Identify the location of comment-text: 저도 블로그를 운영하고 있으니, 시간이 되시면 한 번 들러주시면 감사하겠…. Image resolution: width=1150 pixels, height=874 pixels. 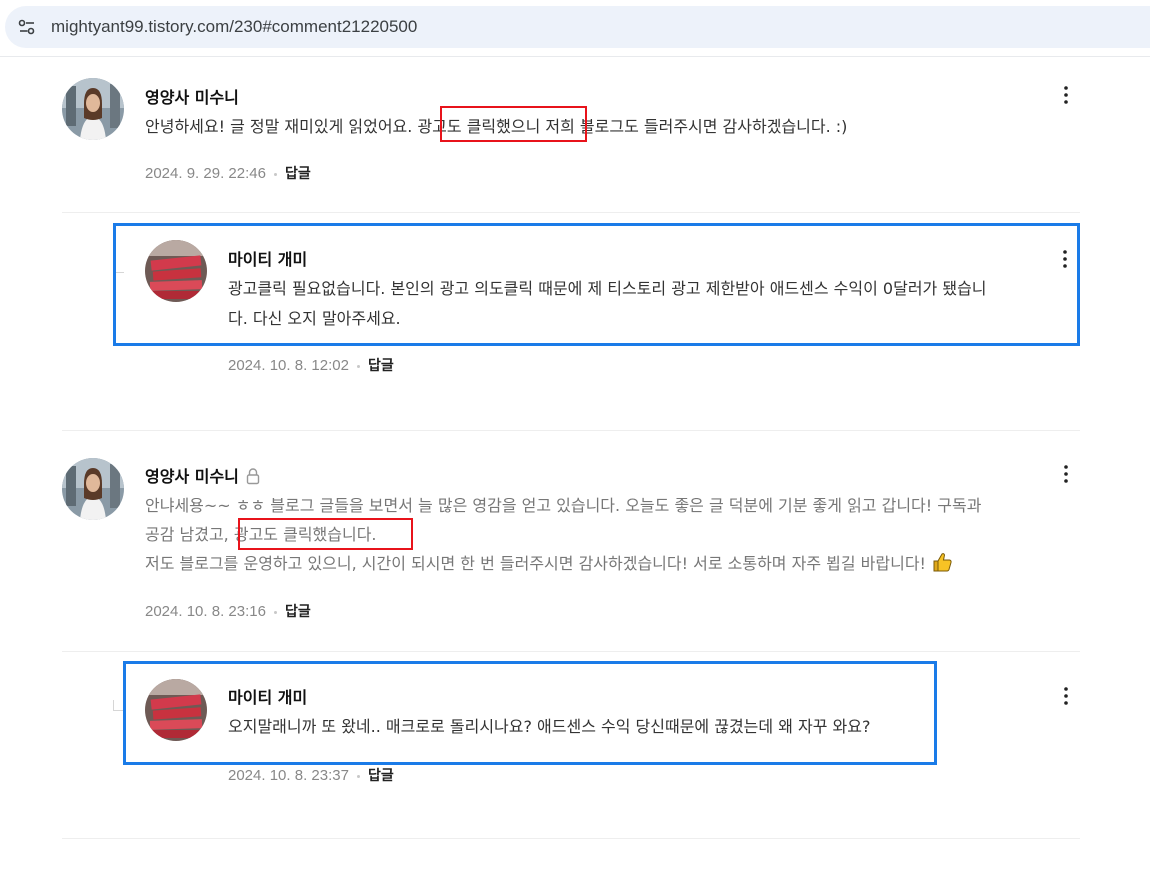
(549, 563).